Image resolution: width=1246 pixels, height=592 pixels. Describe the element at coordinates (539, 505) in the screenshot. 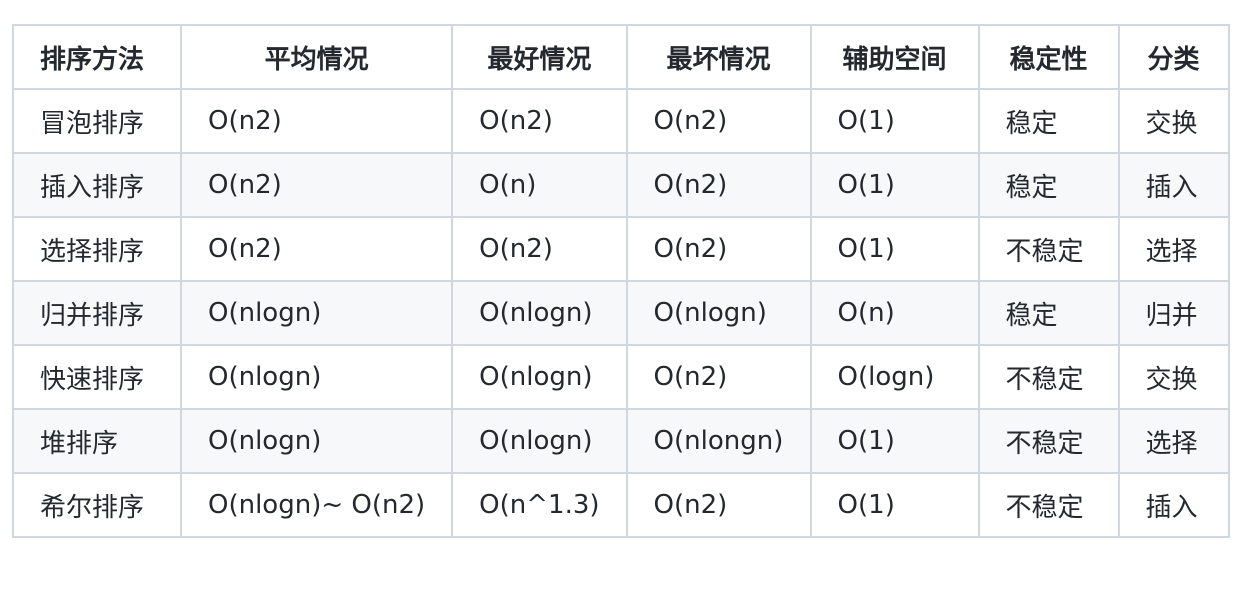

I see `cell-best: O(n^1.3)` at that location.